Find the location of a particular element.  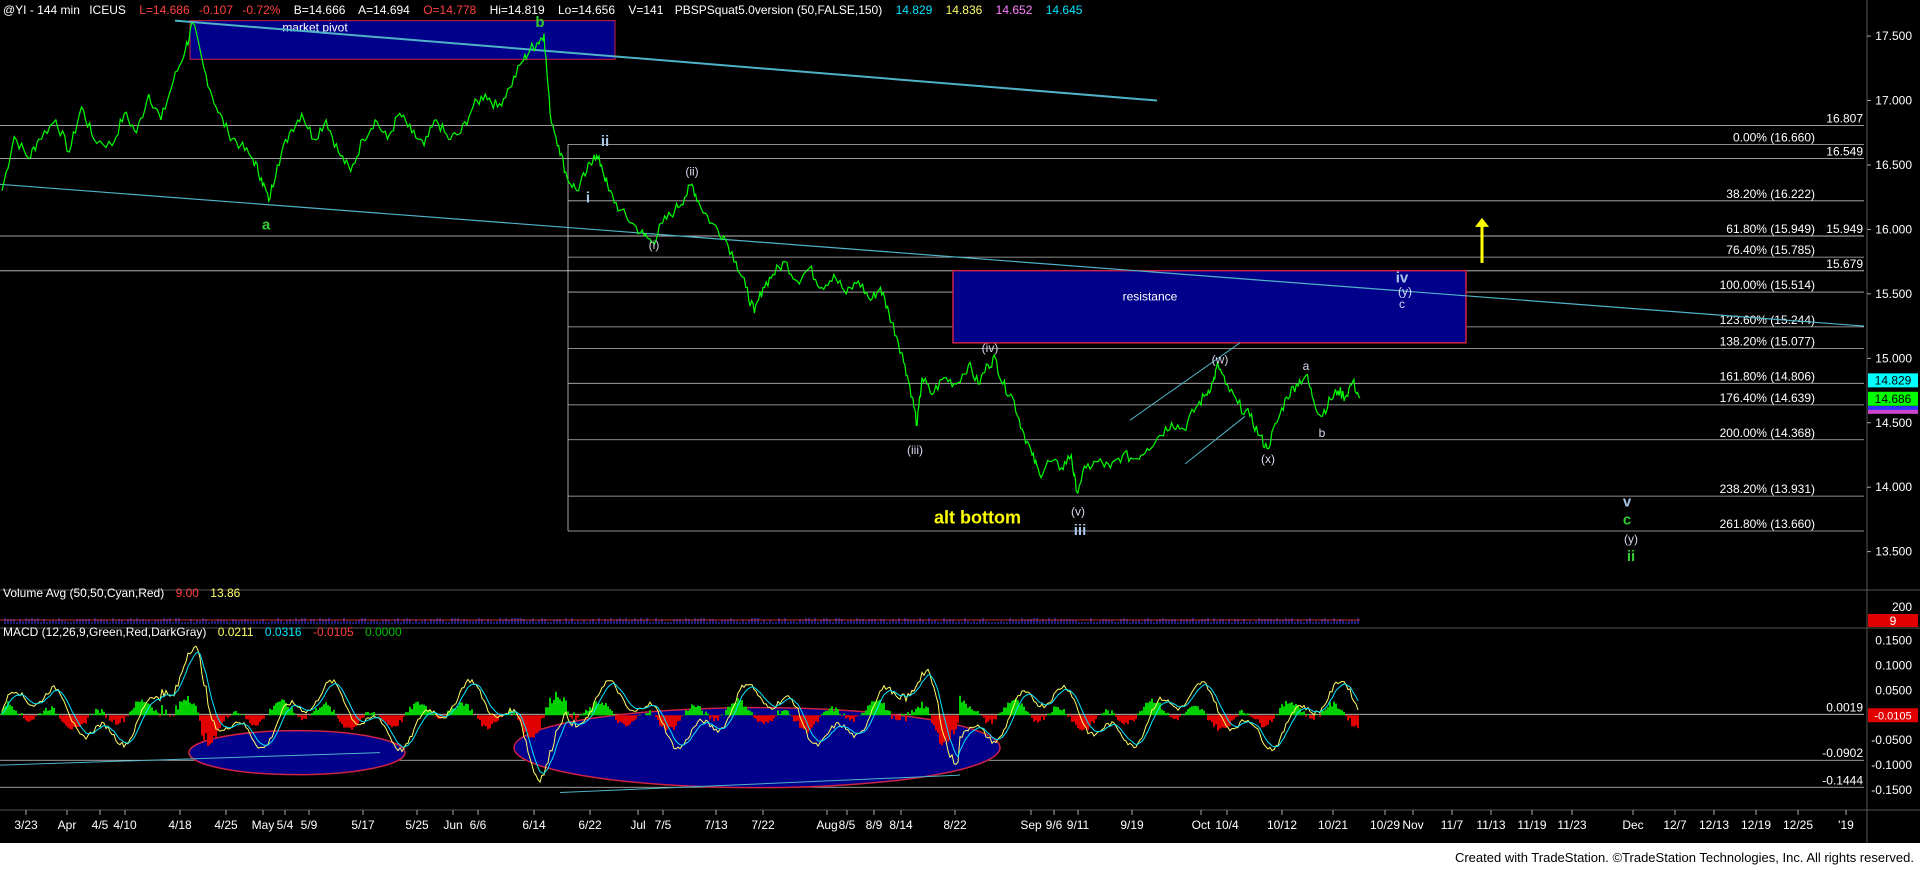

time-axis-label: 10/21 is located at coordinates (1333, 825).